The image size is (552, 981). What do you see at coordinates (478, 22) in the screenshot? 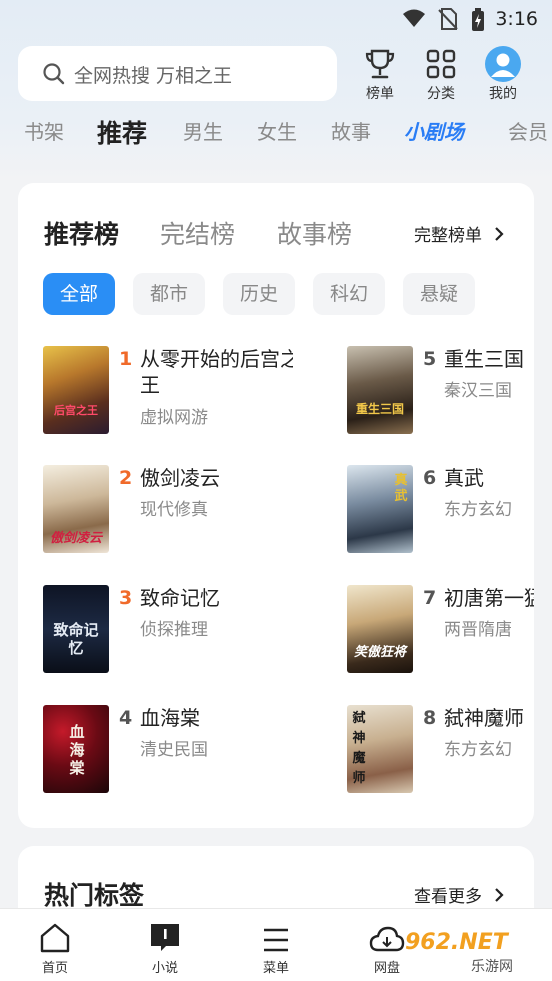
I see `battery-charging-icon` at bounding box center [478, 22].